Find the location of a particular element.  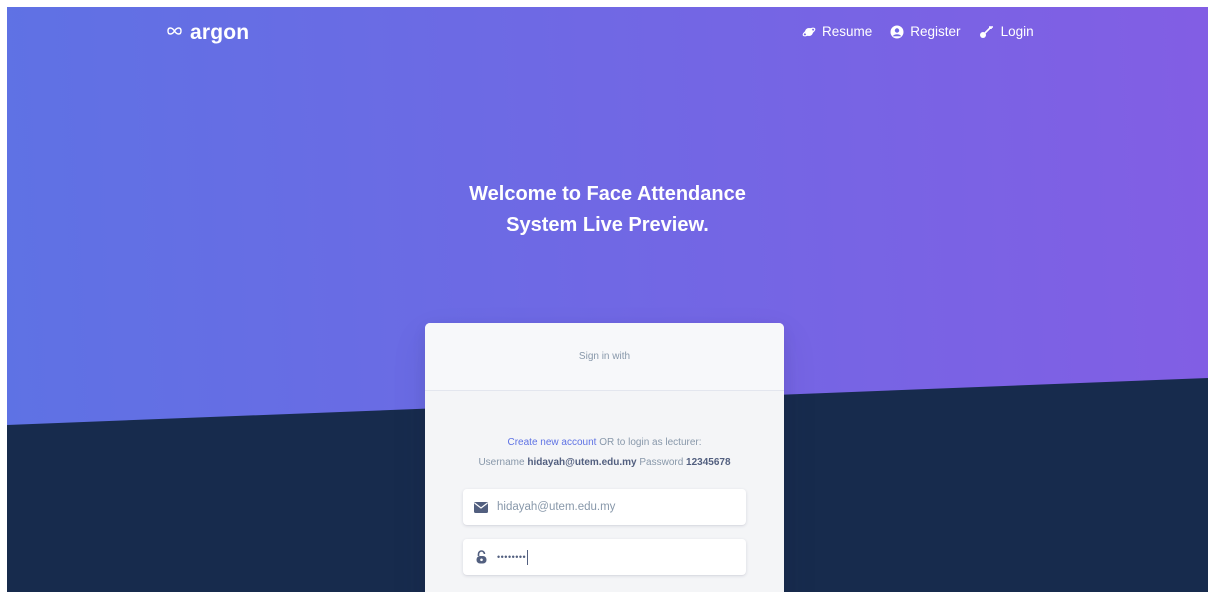

sign-in-with-label: Sign in with is located at coordinates (604, 356).